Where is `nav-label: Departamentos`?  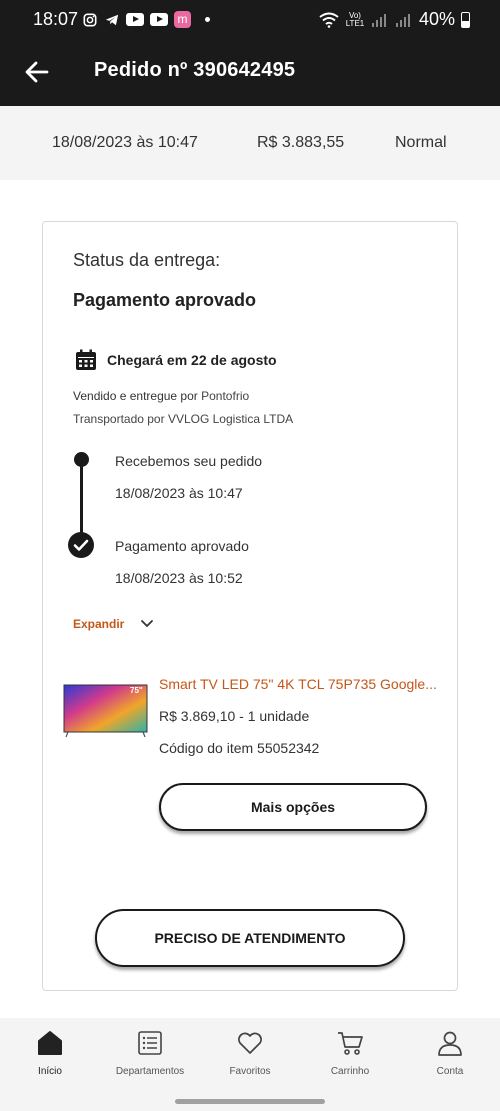
nav-label: Departamentos is located at coordinates (150, 1071).